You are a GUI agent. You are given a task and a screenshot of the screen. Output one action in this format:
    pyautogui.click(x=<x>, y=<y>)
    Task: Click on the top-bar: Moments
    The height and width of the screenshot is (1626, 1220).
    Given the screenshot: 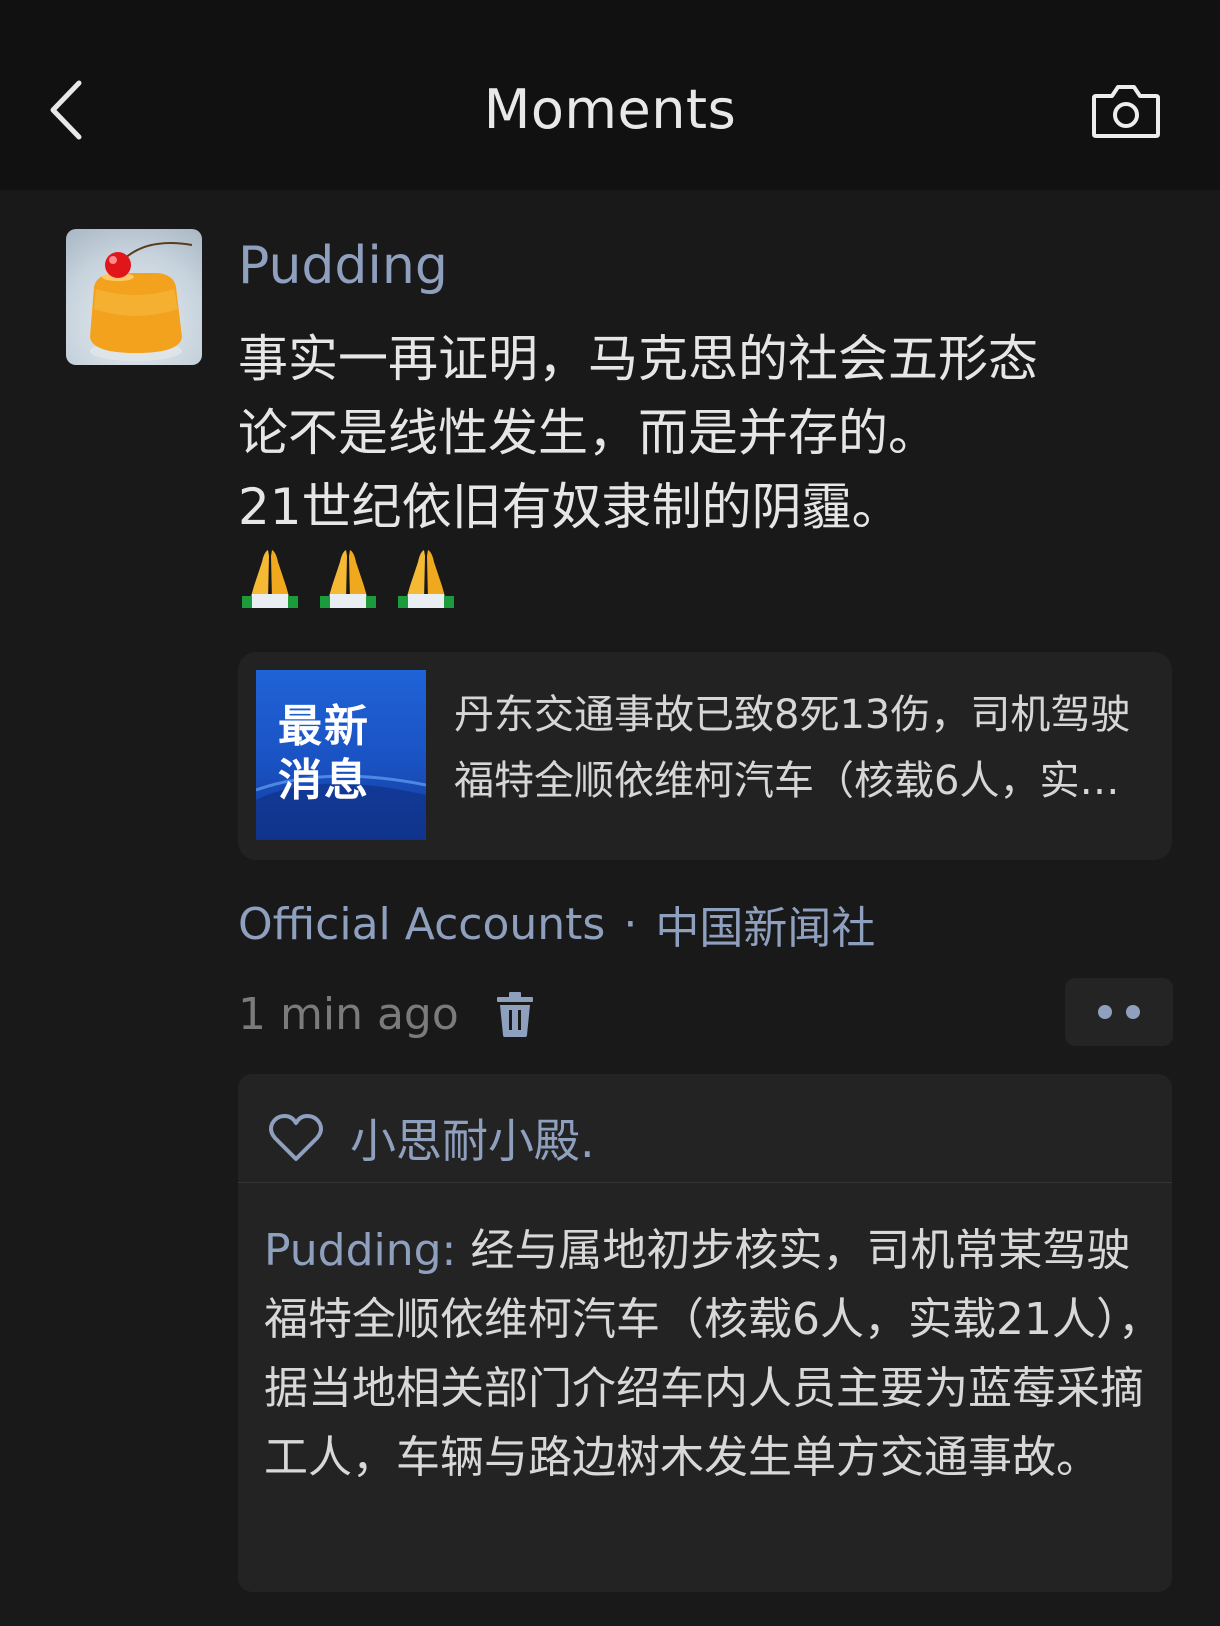 What is the action you would take?
    pyautogui.click(x=610, y=95)
    